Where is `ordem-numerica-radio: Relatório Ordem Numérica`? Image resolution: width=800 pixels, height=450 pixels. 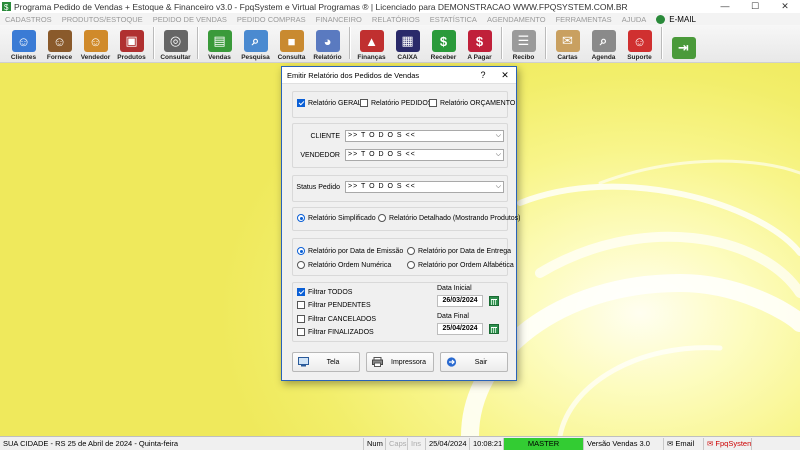 ordem-numerica-radio: Relatório Ordem Numérica is located at coordinates (344, 265).